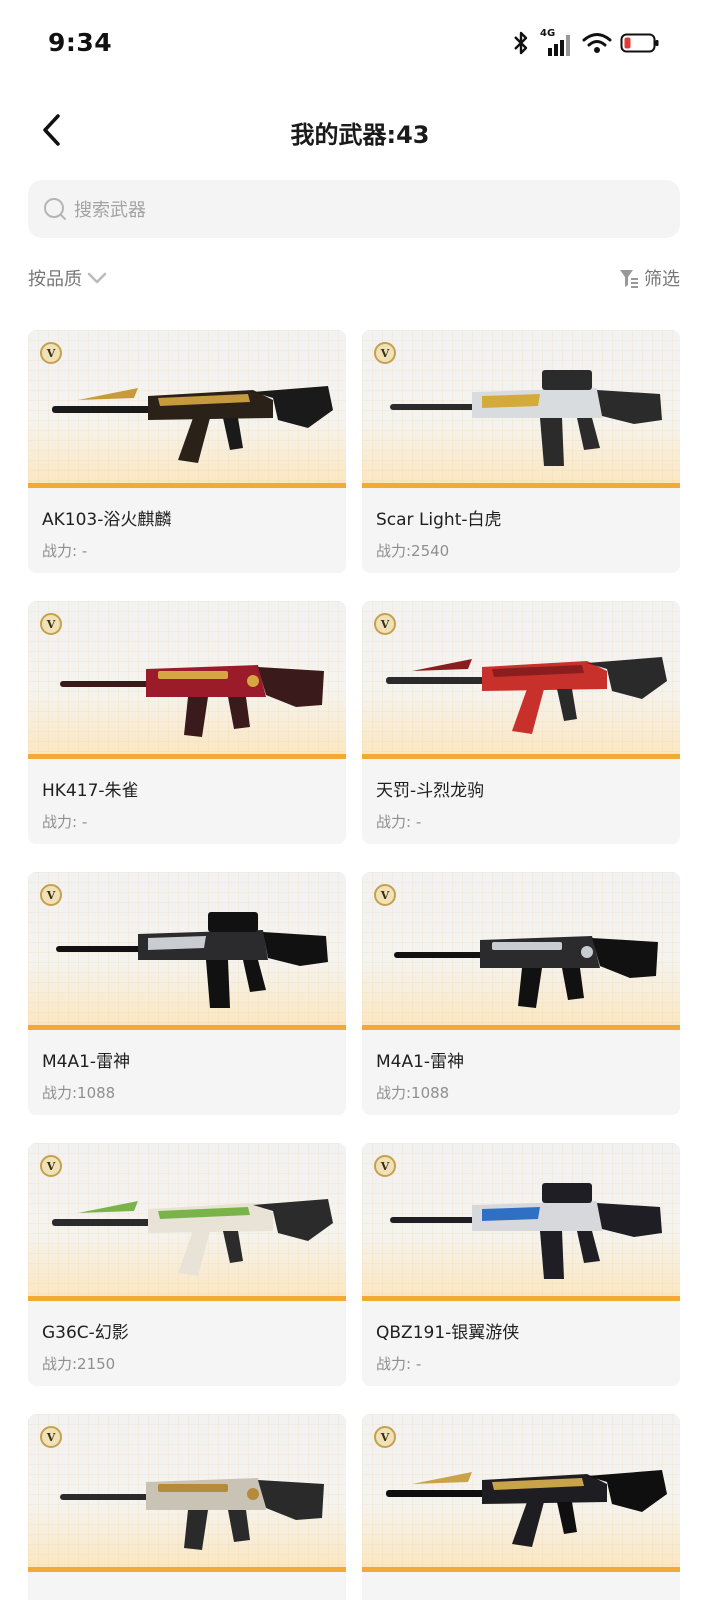 Image resolution: width=720 pixels, height=1600 pixels. Describe the element at coordinates (79, 1364) in the screenshot. I see `weapon-power: 战力:2150` at that location.